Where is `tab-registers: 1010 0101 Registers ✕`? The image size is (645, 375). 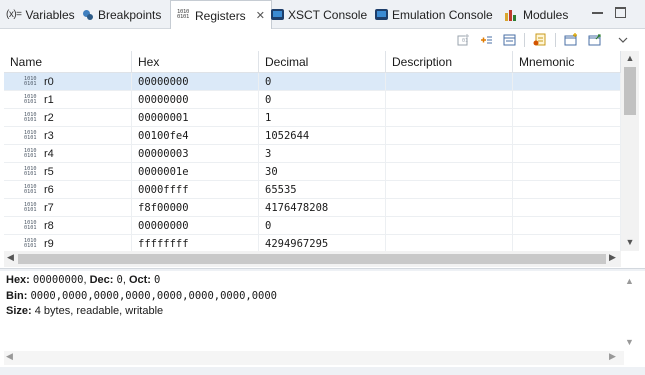
tab-registers: 1010 0101 Registers ✕ is located at coordinates (221, 15).